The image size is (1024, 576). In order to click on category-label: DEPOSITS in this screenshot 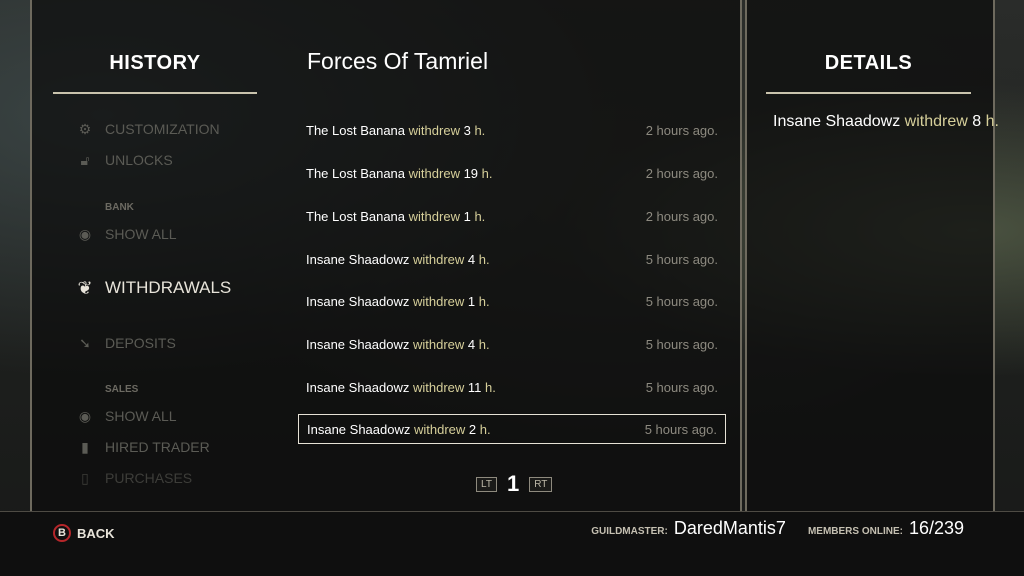, I will do `click(140, 343)`.